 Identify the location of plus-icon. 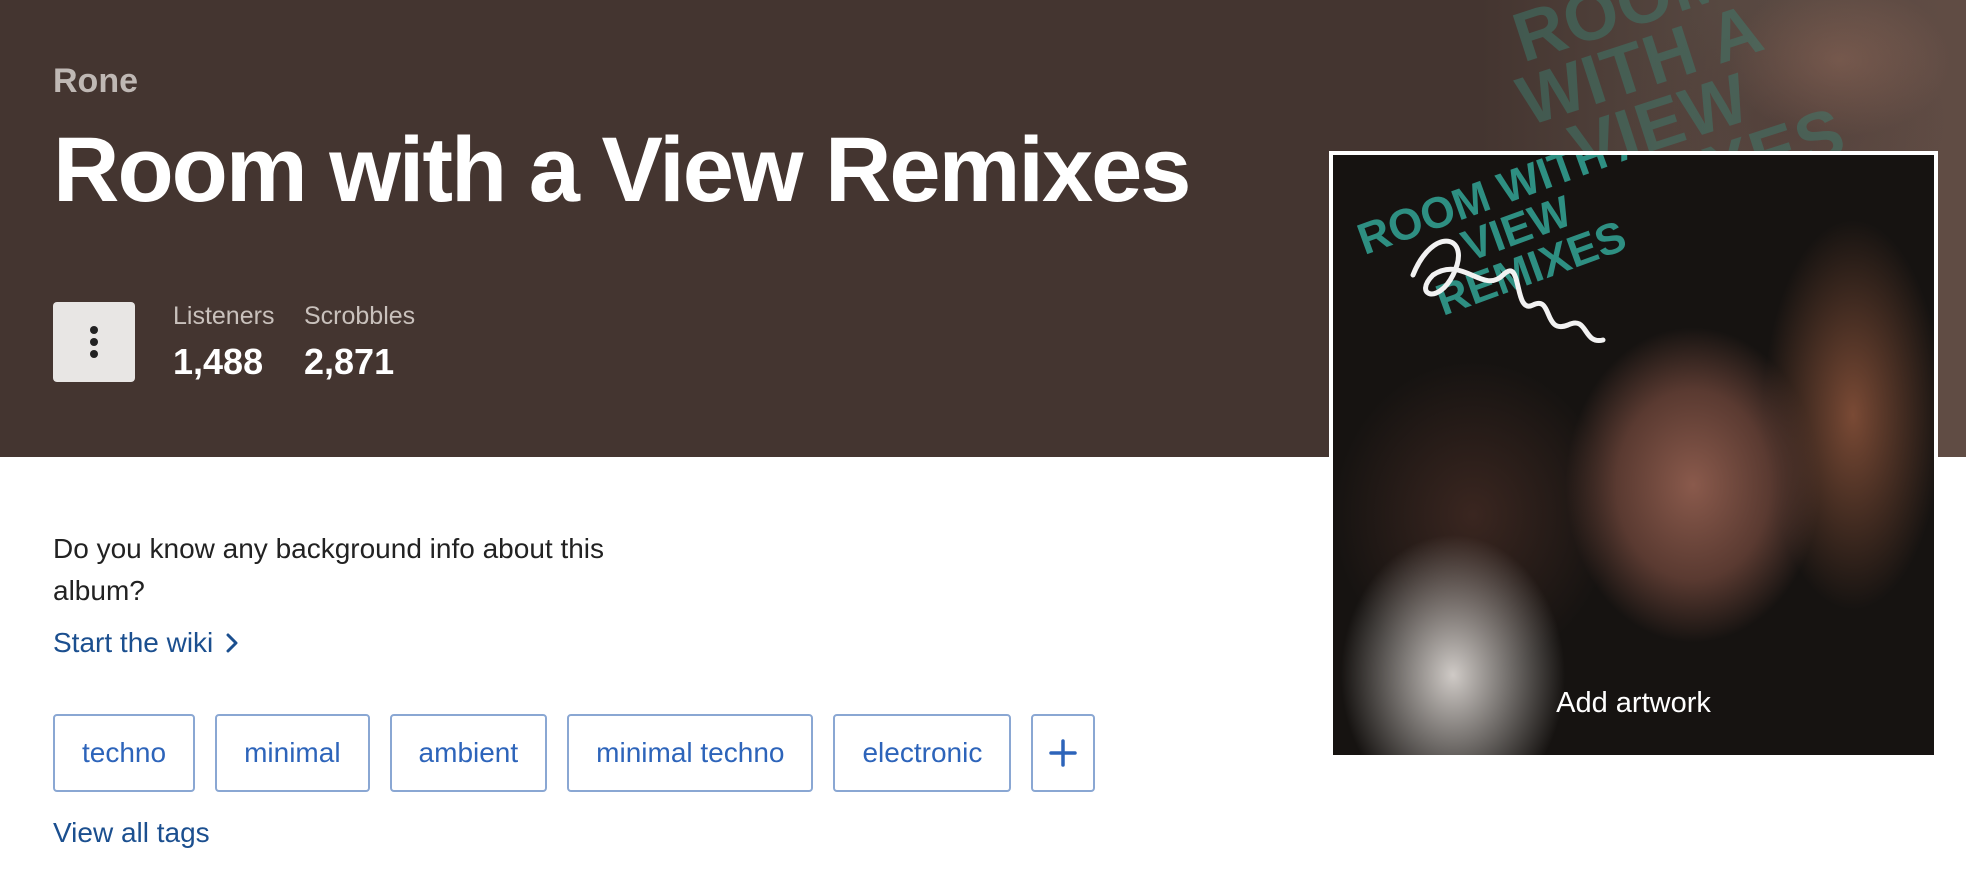
(1063, 753).